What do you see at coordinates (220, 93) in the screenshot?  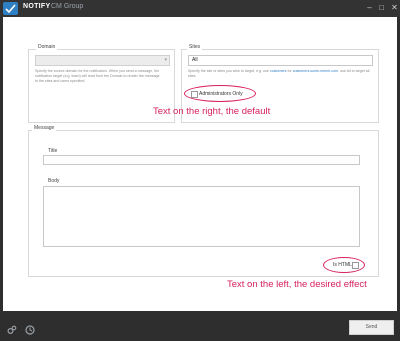 I see `annotation-oval-right` at bounding box center [220, 93].